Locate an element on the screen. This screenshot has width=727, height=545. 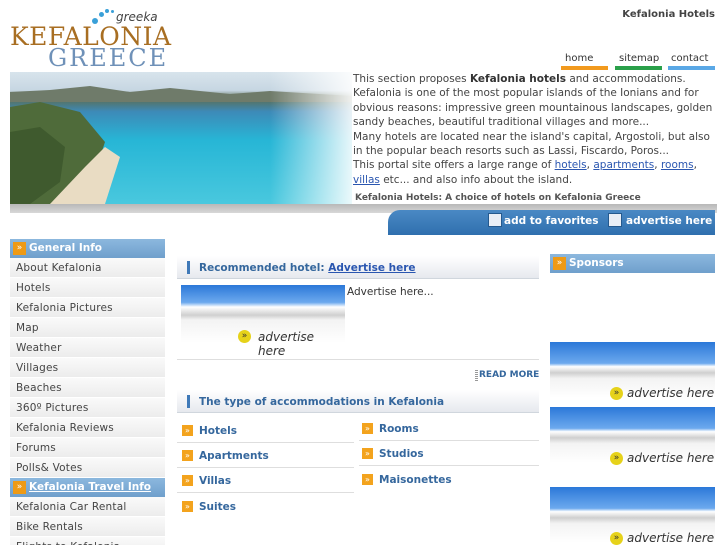
sidebar-item-reviews: Kefalonia Reviews is located at coordinates (87, 428).